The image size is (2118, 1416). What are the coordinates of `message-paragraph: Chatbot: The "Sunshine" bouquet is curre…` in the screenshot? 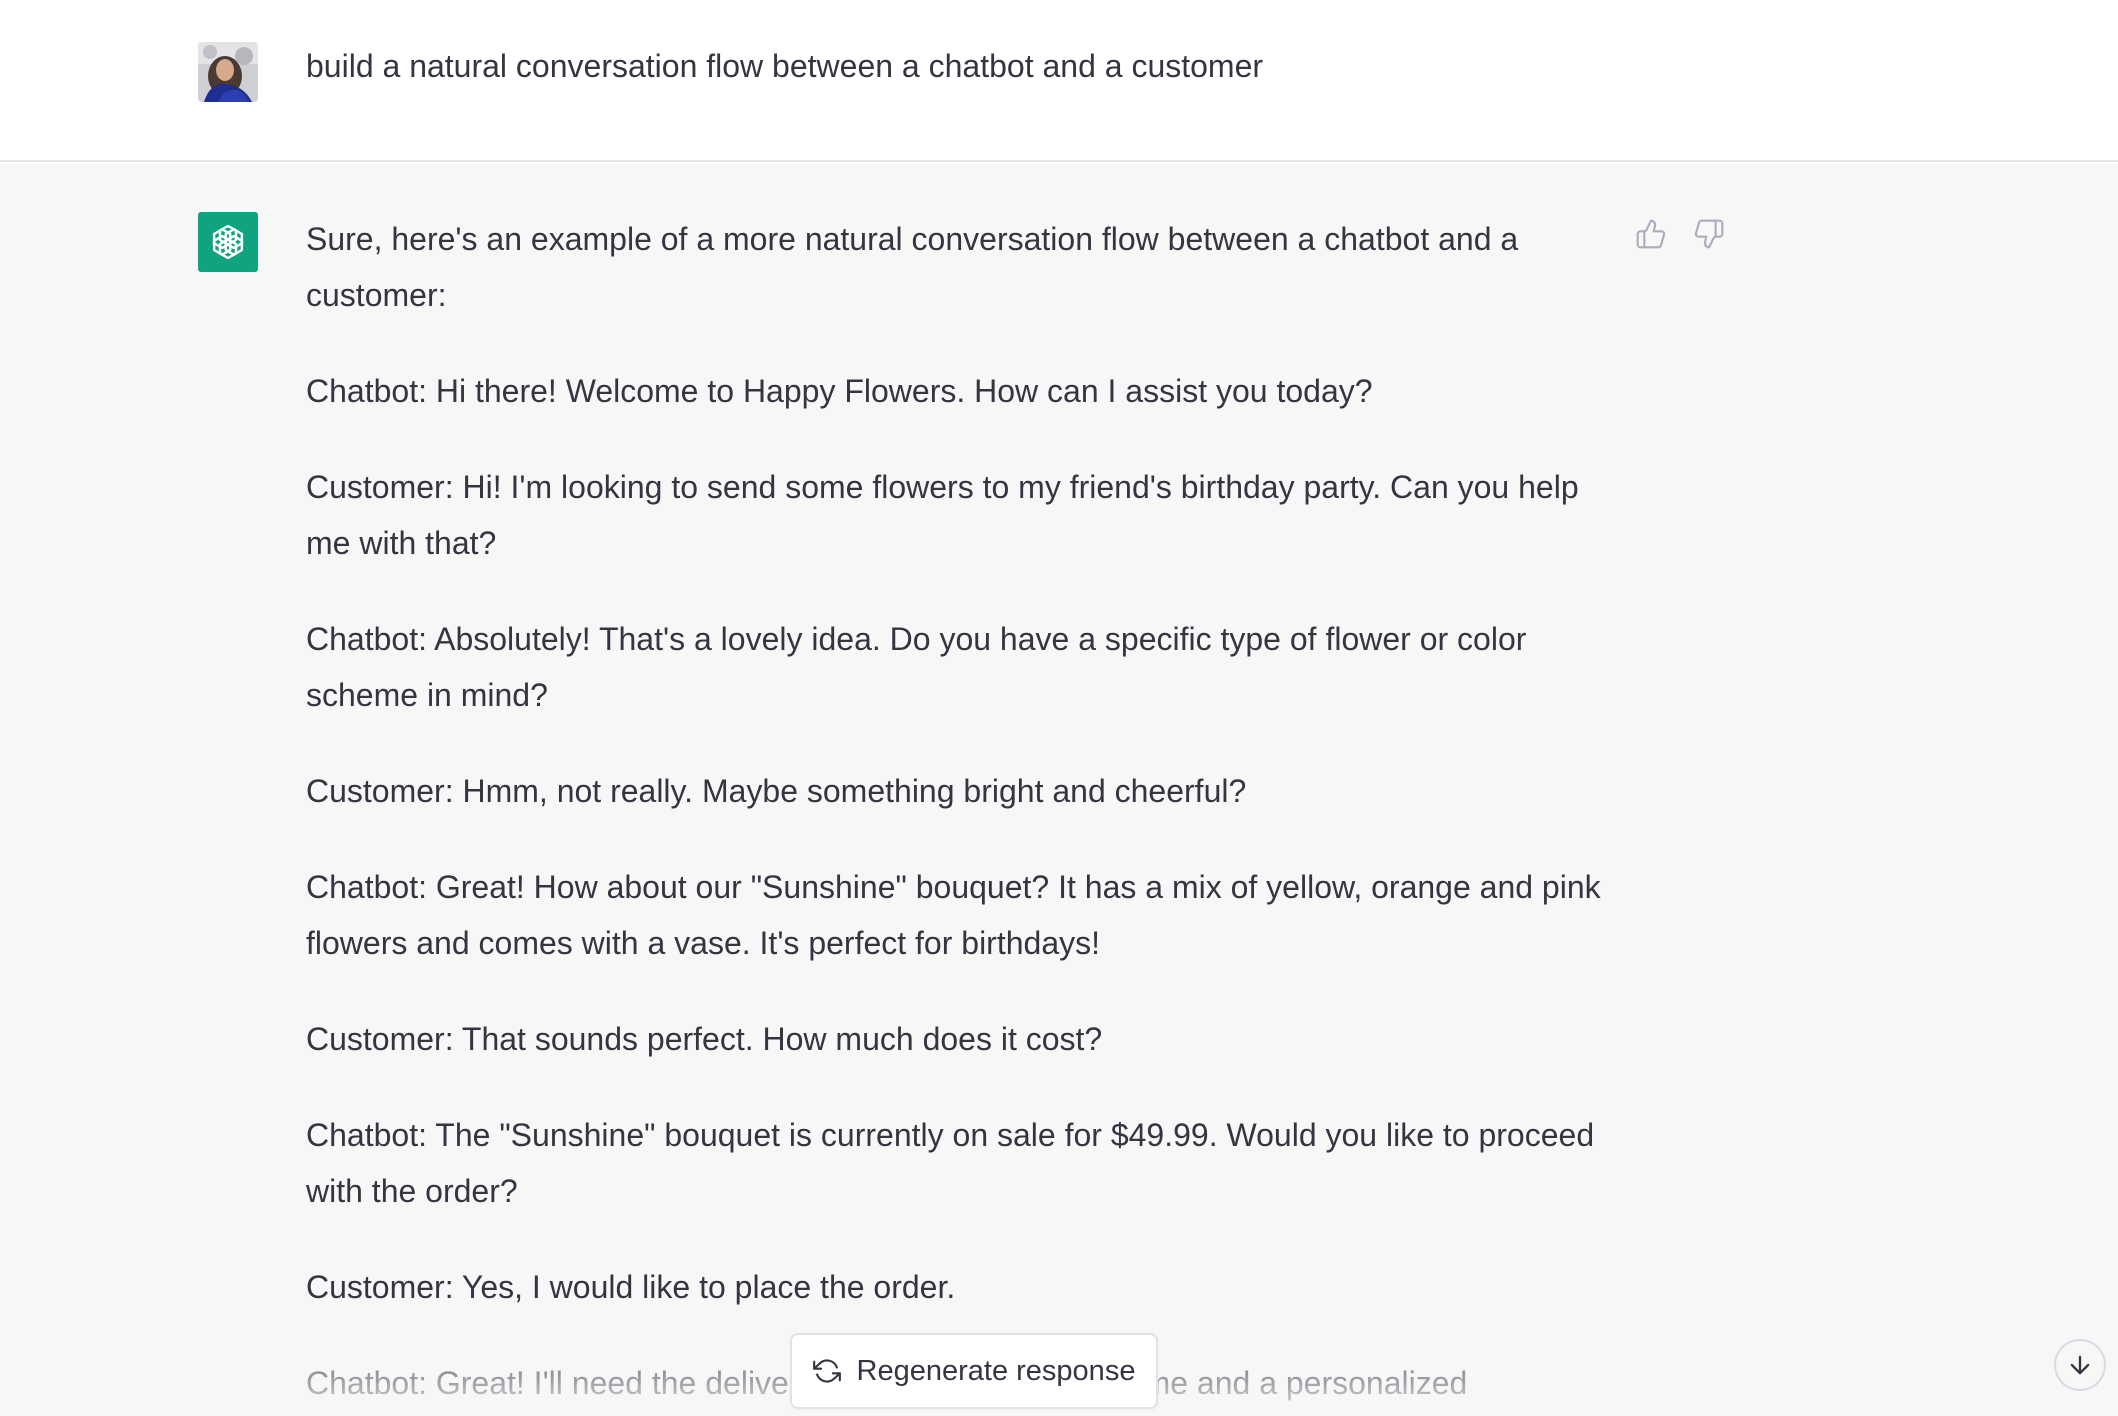 It's located at (950, 1163).